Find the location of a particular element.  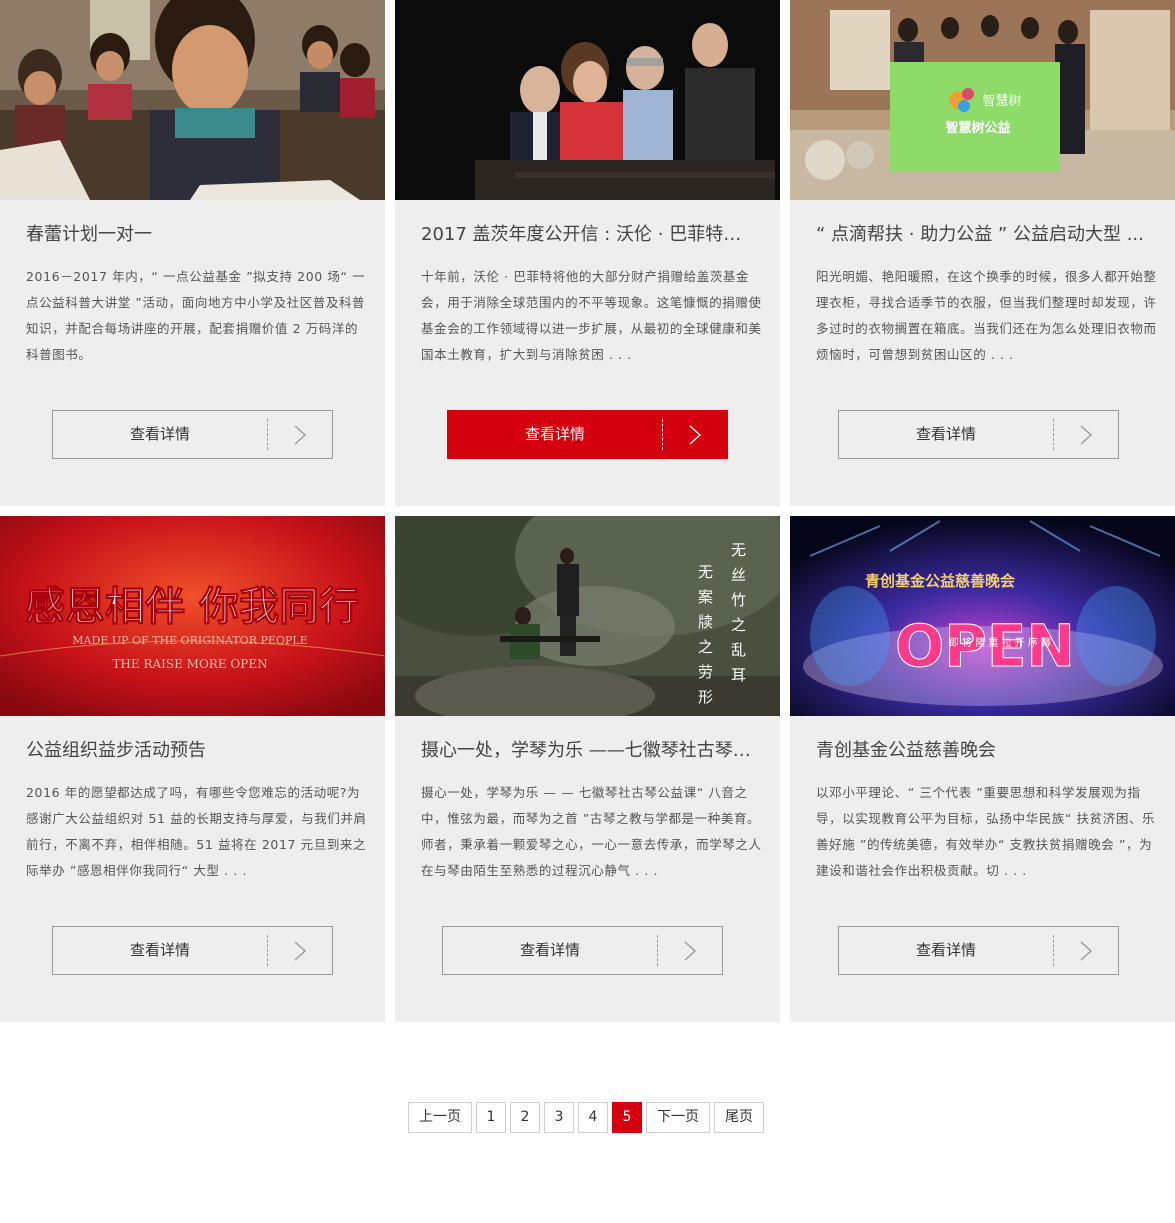

page-3-button: 3 is located at coordinates (559, 1117).